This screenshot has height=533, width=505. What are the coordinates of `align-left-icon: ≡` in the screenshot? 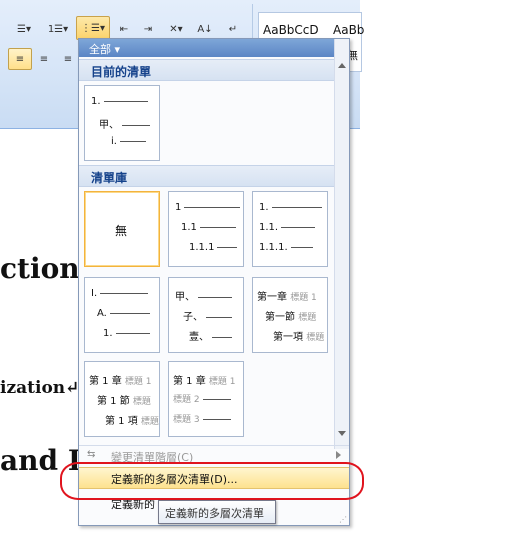 It's located at (20, 59).